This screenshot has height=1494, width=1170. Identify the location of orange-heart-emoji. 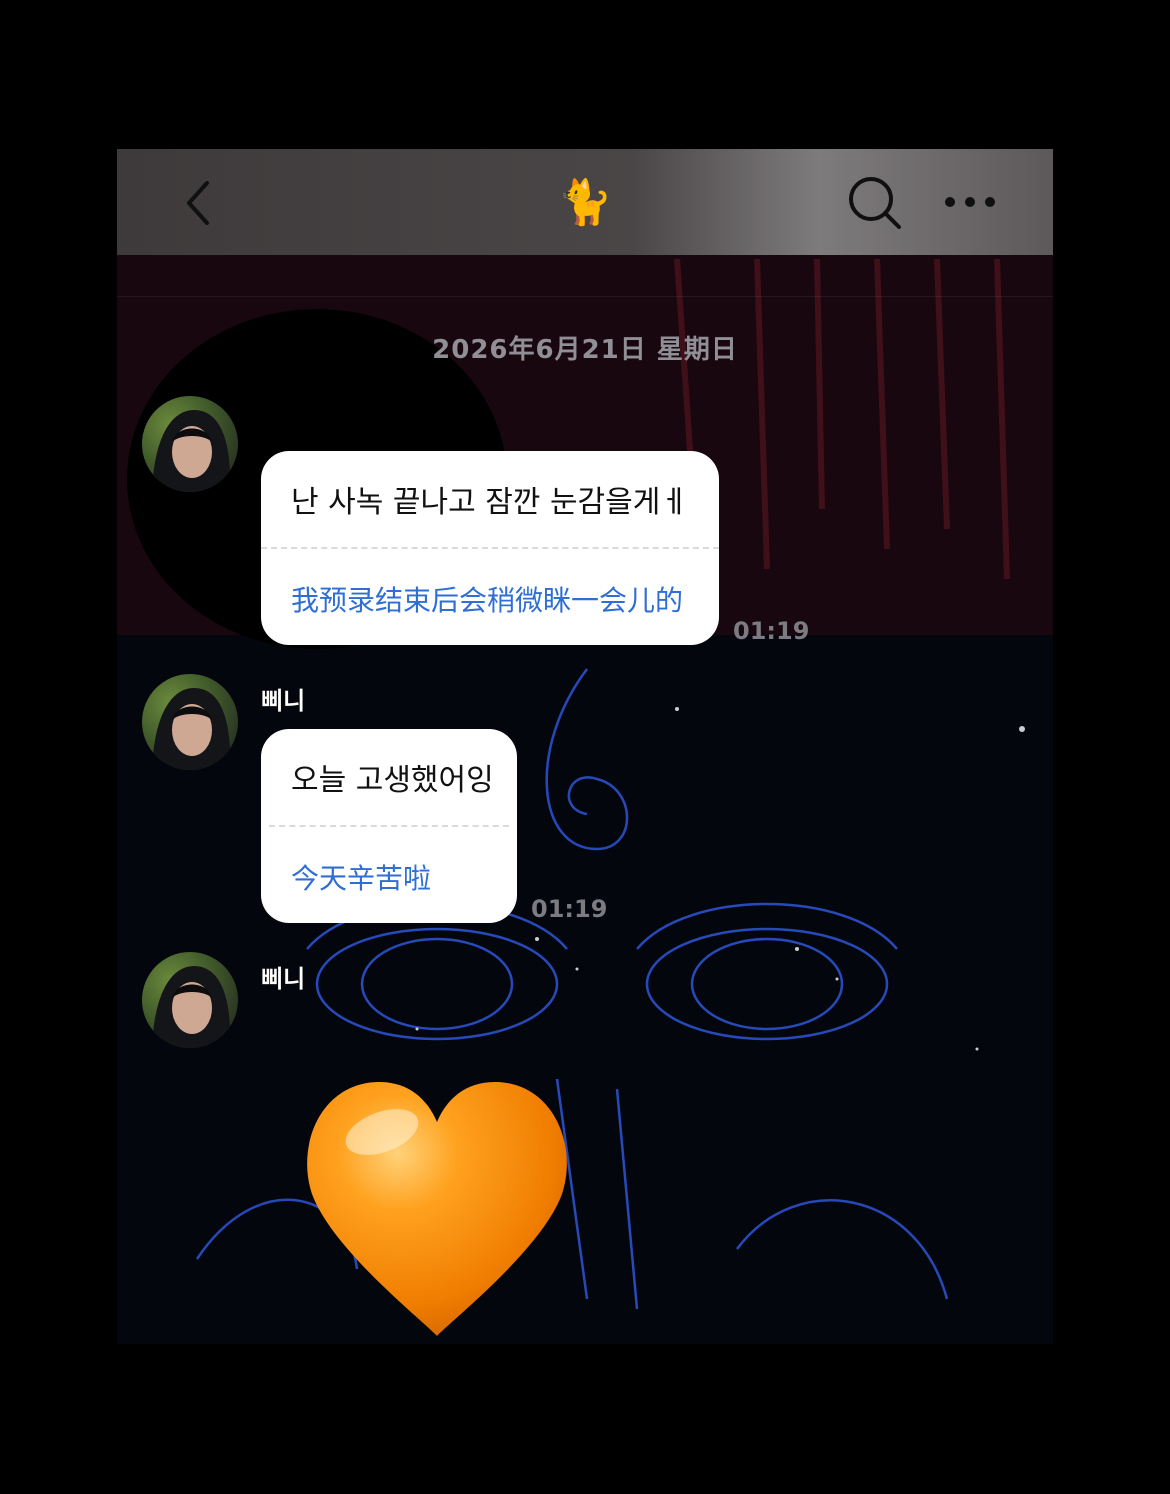
(437, 1209).